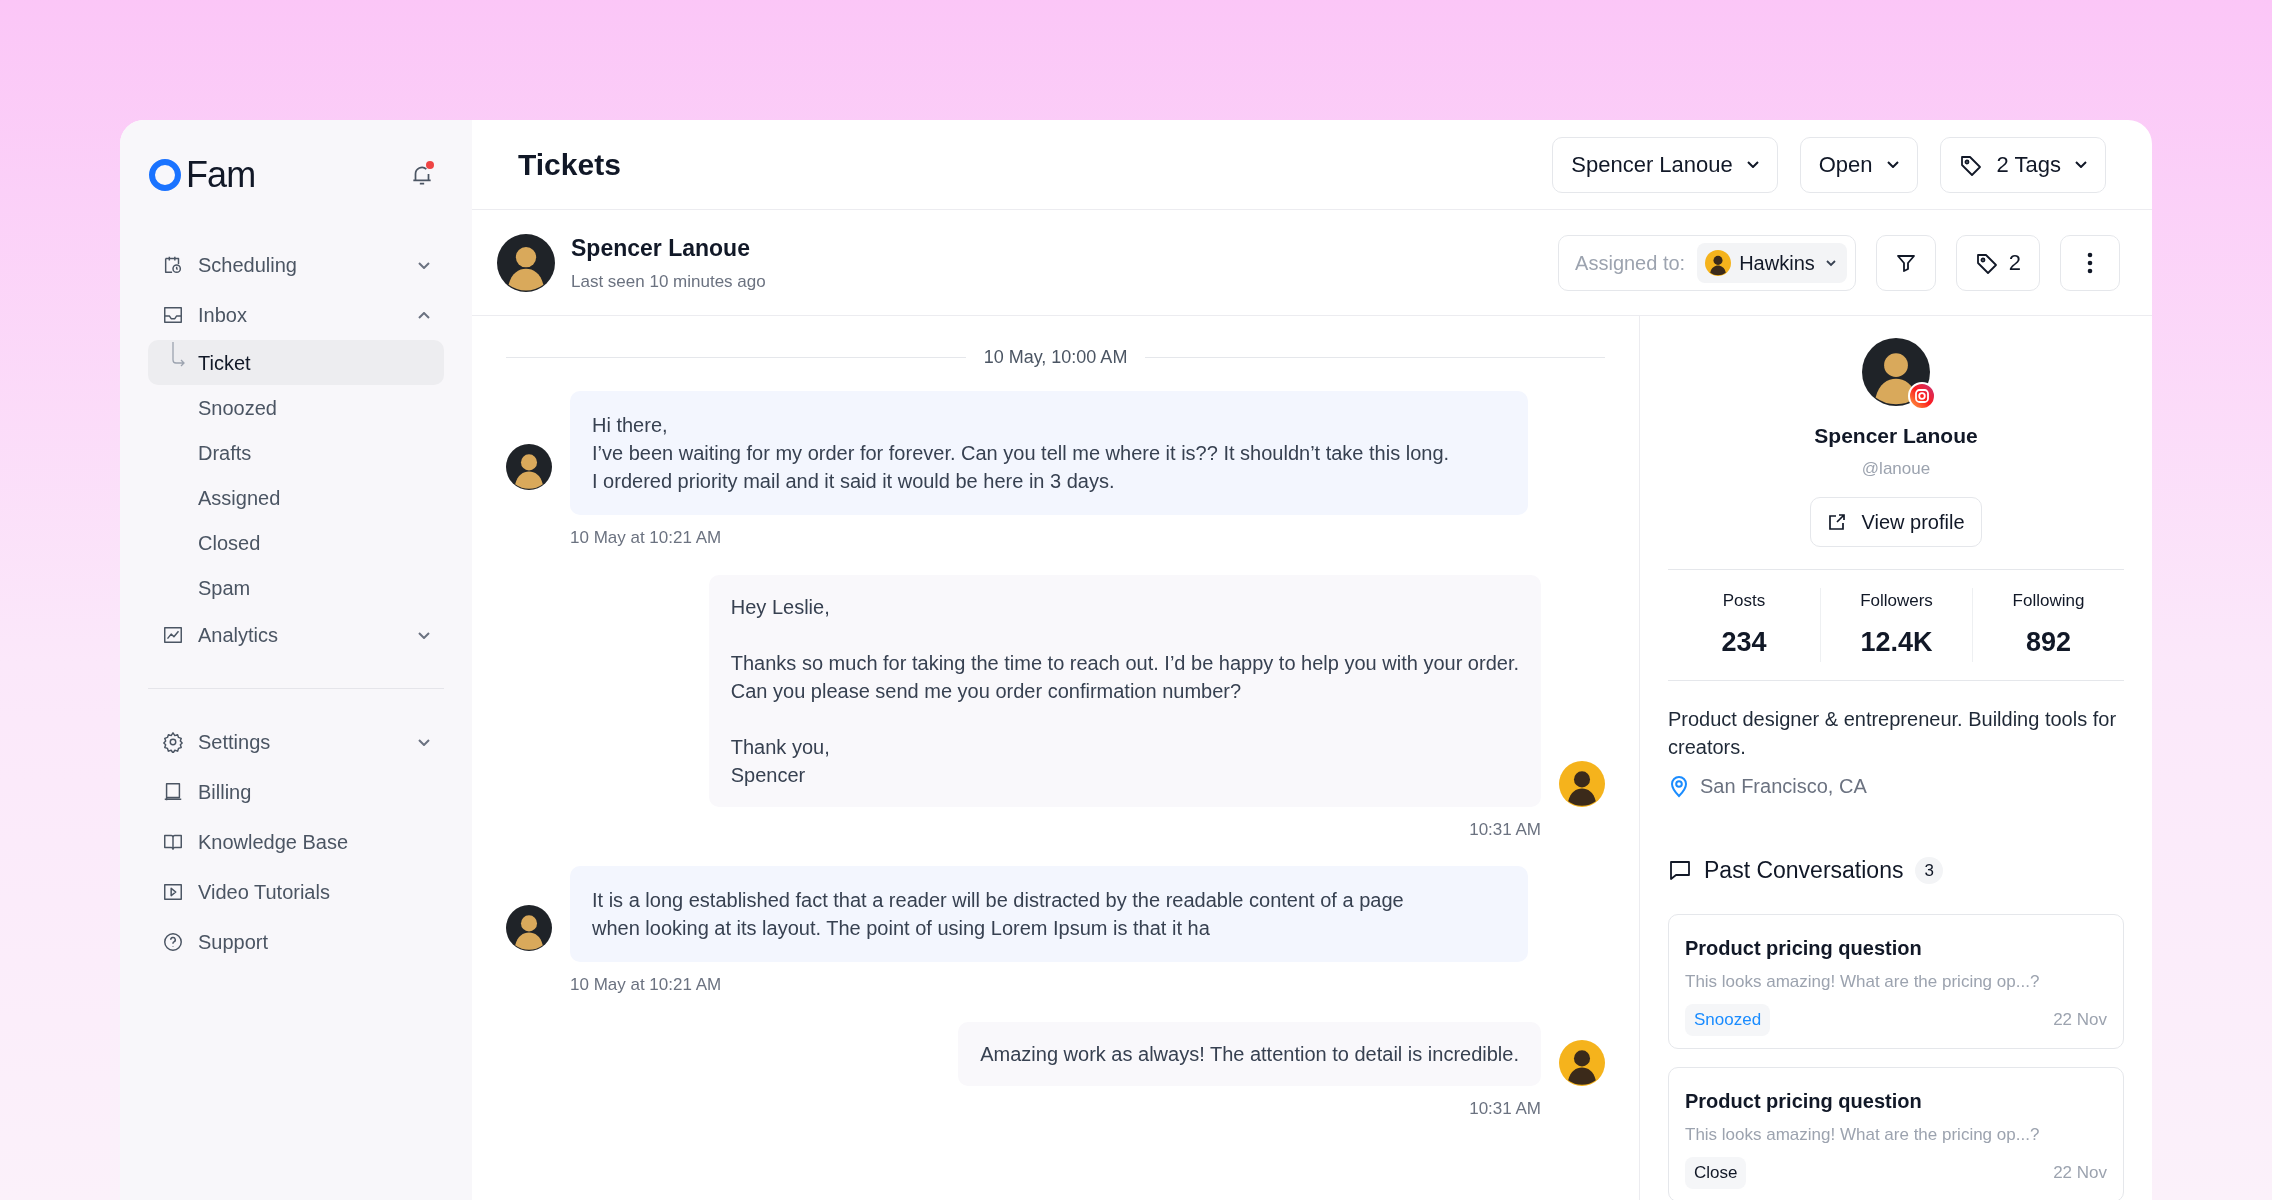  What do you see at coordinates (296, 892) in the screenshot?
I see `nav-item: Video Tutorials` at bounding box center [296, 892].